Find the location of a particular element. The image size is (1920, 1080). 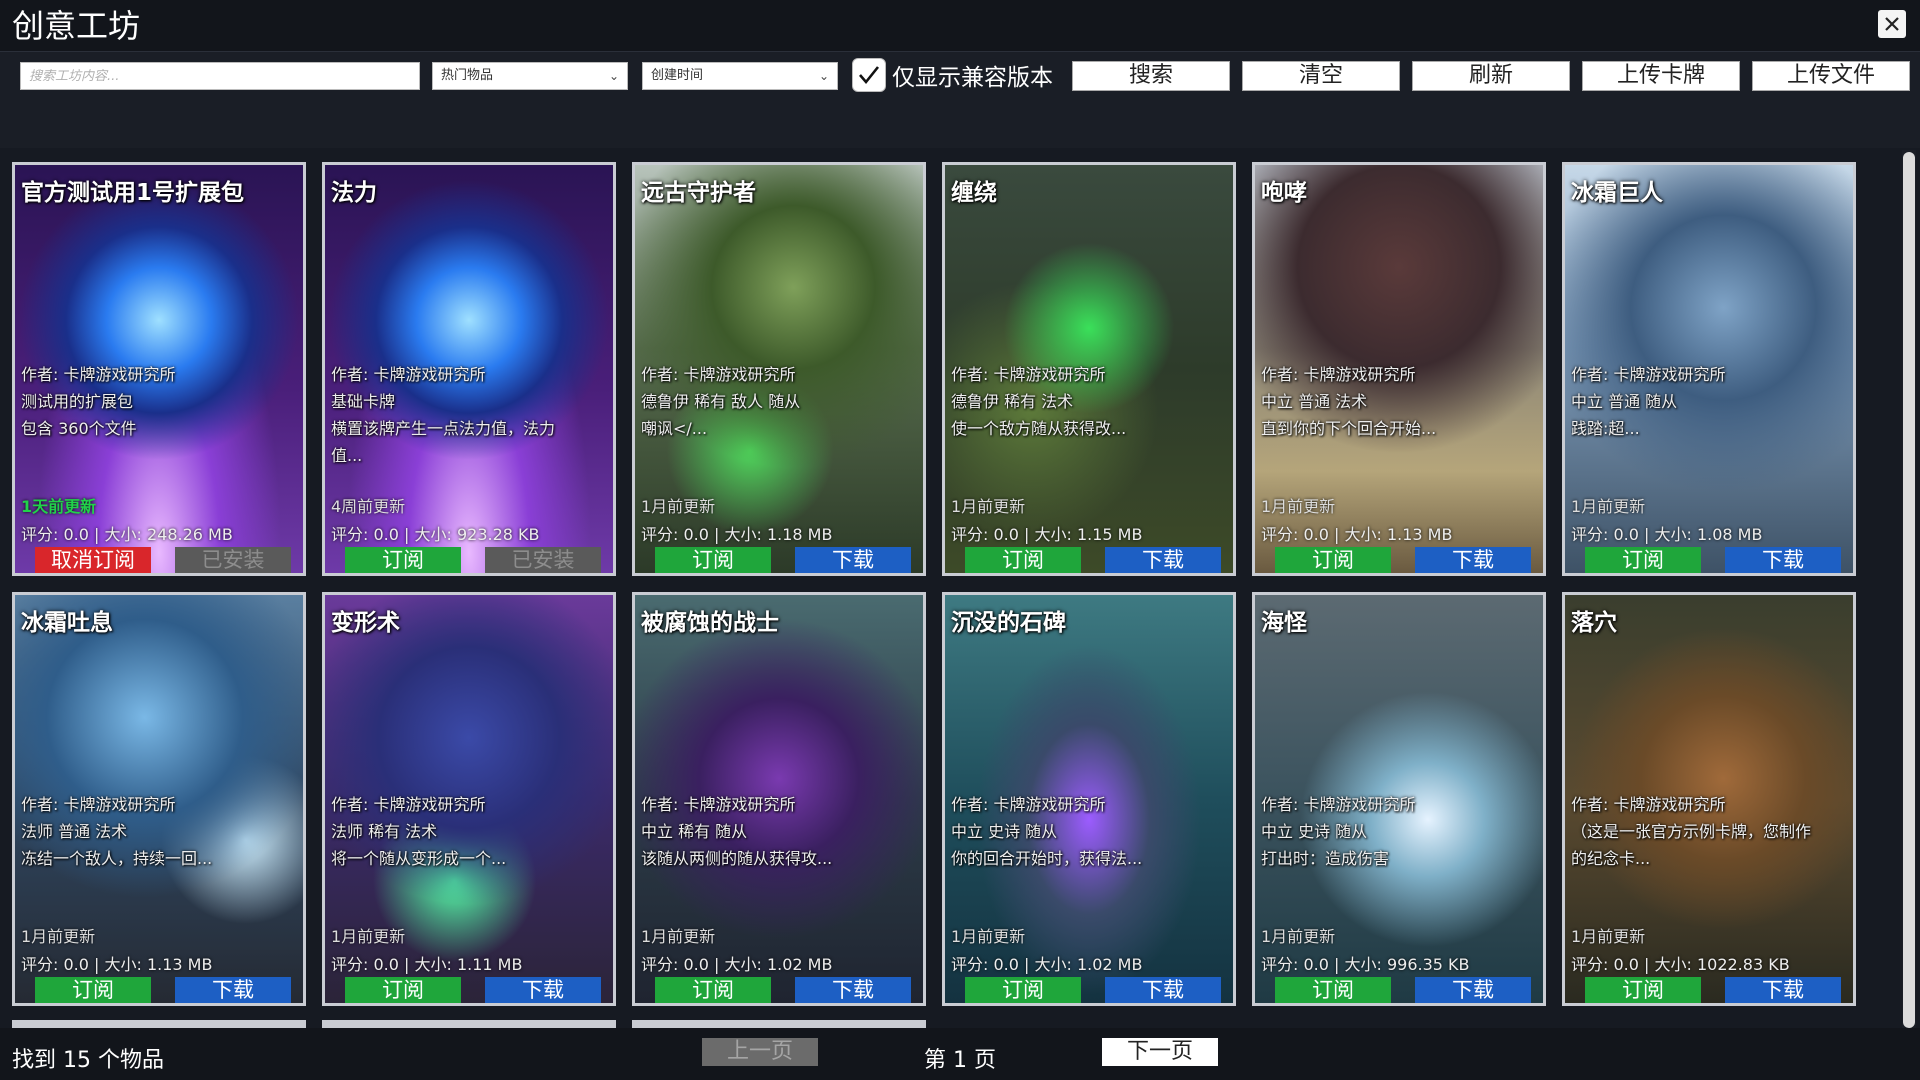

card-desc-line: 法师 普通 法术 is located at coordinates (74, 831).